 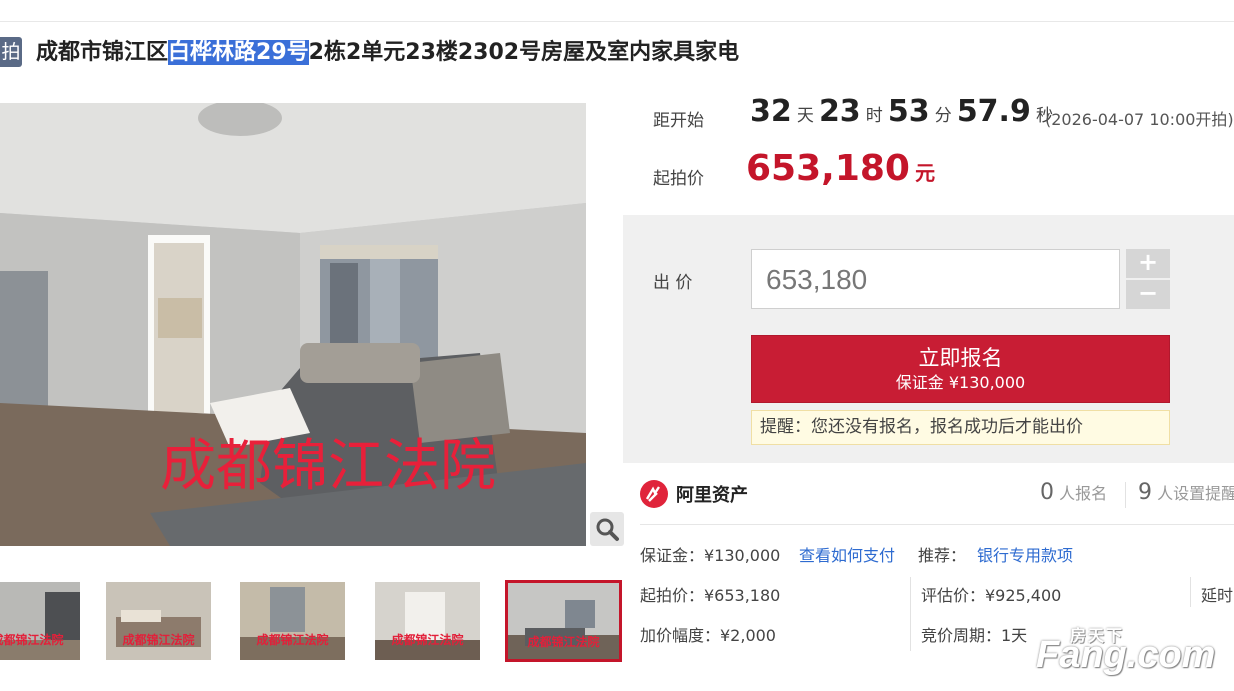 What do you see at coordinates (925, 173) in the screenshot?
I see `start-price-unit: 元` at bounding box center [925, 173].